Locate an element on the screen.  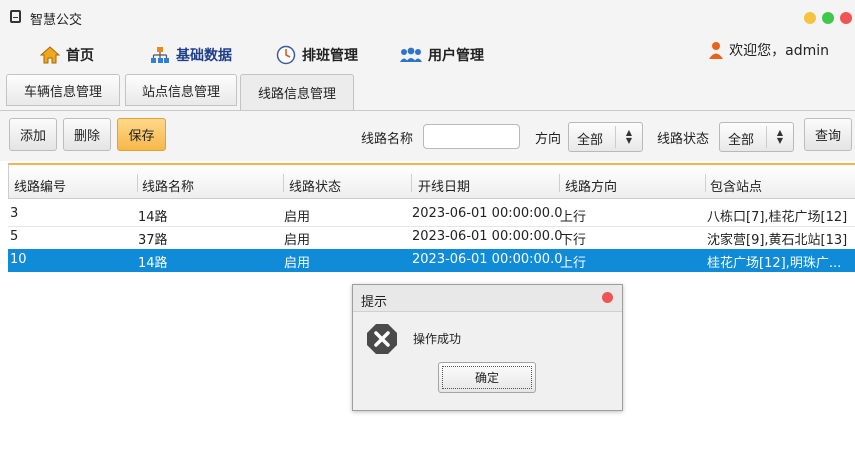
direction-select: 全部 ▲ ▼ is located at coordinates (605, 137).